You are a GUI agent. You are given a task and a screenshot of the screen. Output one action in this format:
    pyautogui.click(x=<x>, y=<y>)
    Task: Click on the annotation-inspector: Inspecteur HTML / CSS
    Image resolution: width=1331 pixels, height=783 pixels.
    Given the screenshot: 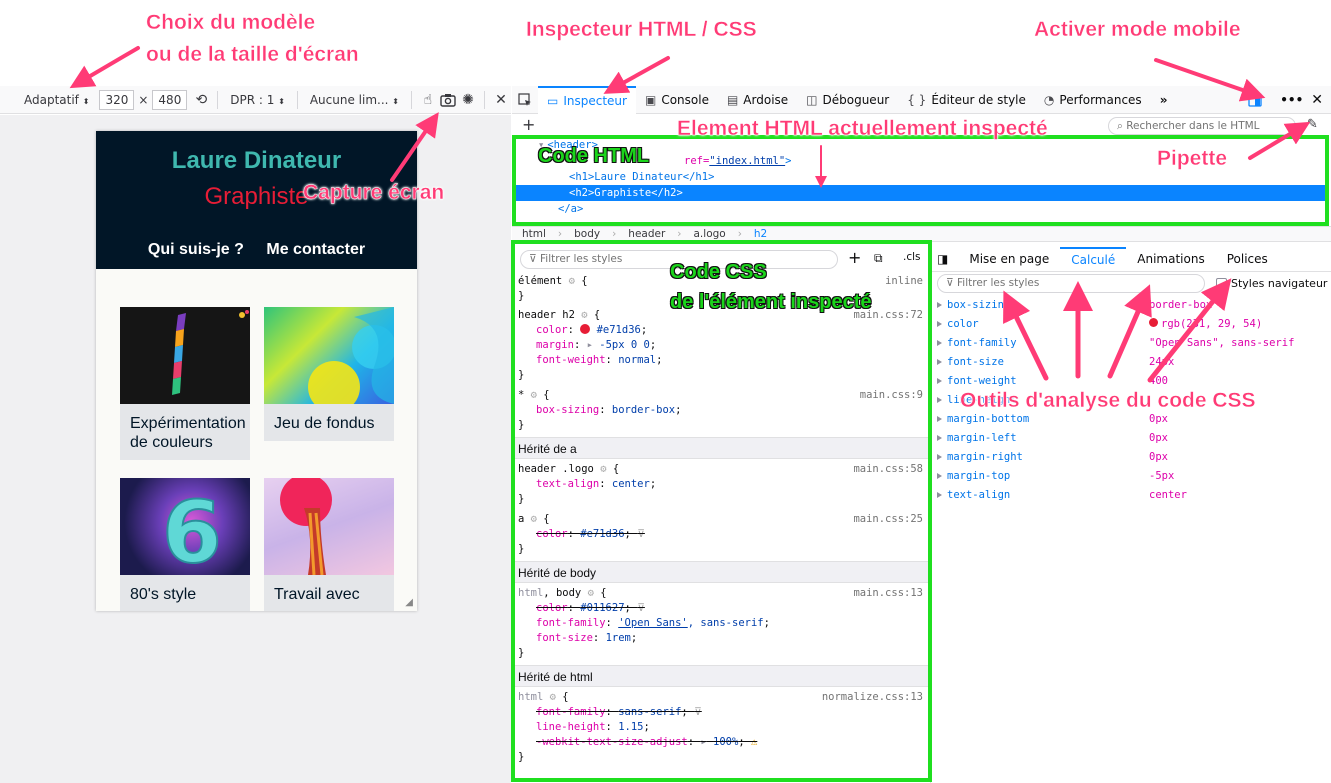 What is the action you would take?
    pyautogui.click(x=641, y=29)
    